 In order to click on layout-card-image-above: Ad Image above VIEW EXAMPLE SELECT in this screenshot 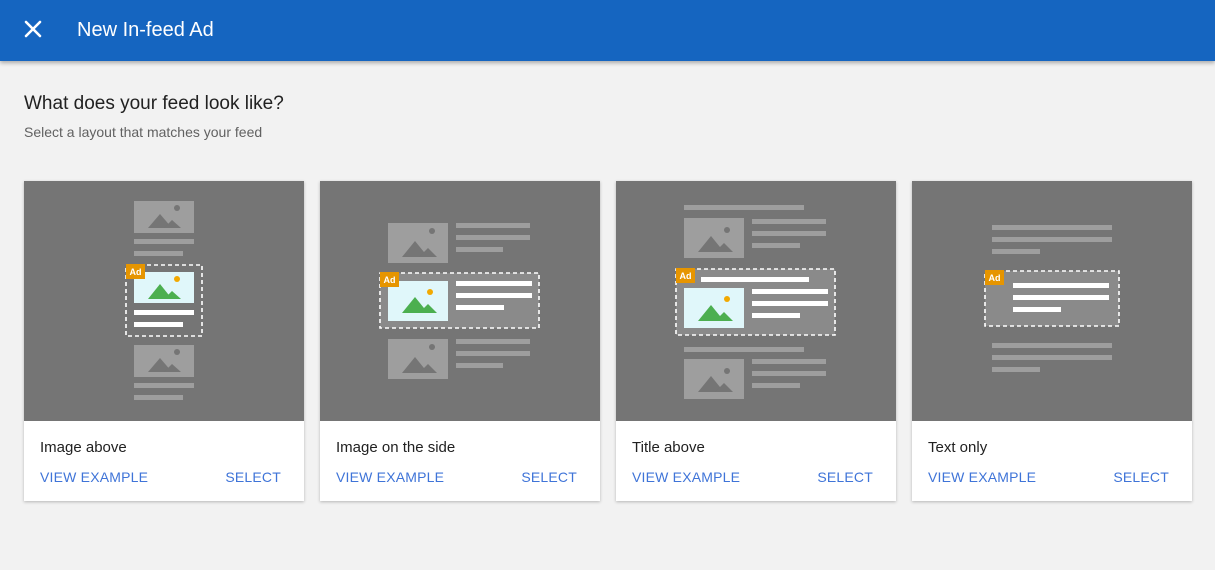, I will do `click(164, 341)`.